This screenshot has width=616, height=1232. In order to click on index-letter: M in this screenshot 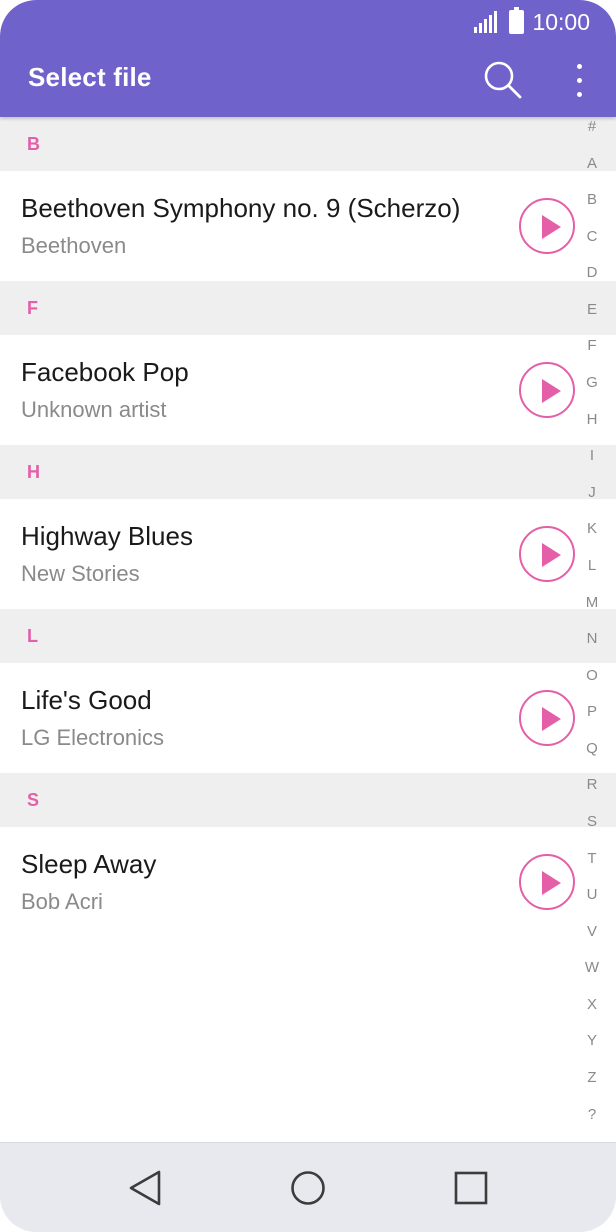, I will do `click(592, 603)`.